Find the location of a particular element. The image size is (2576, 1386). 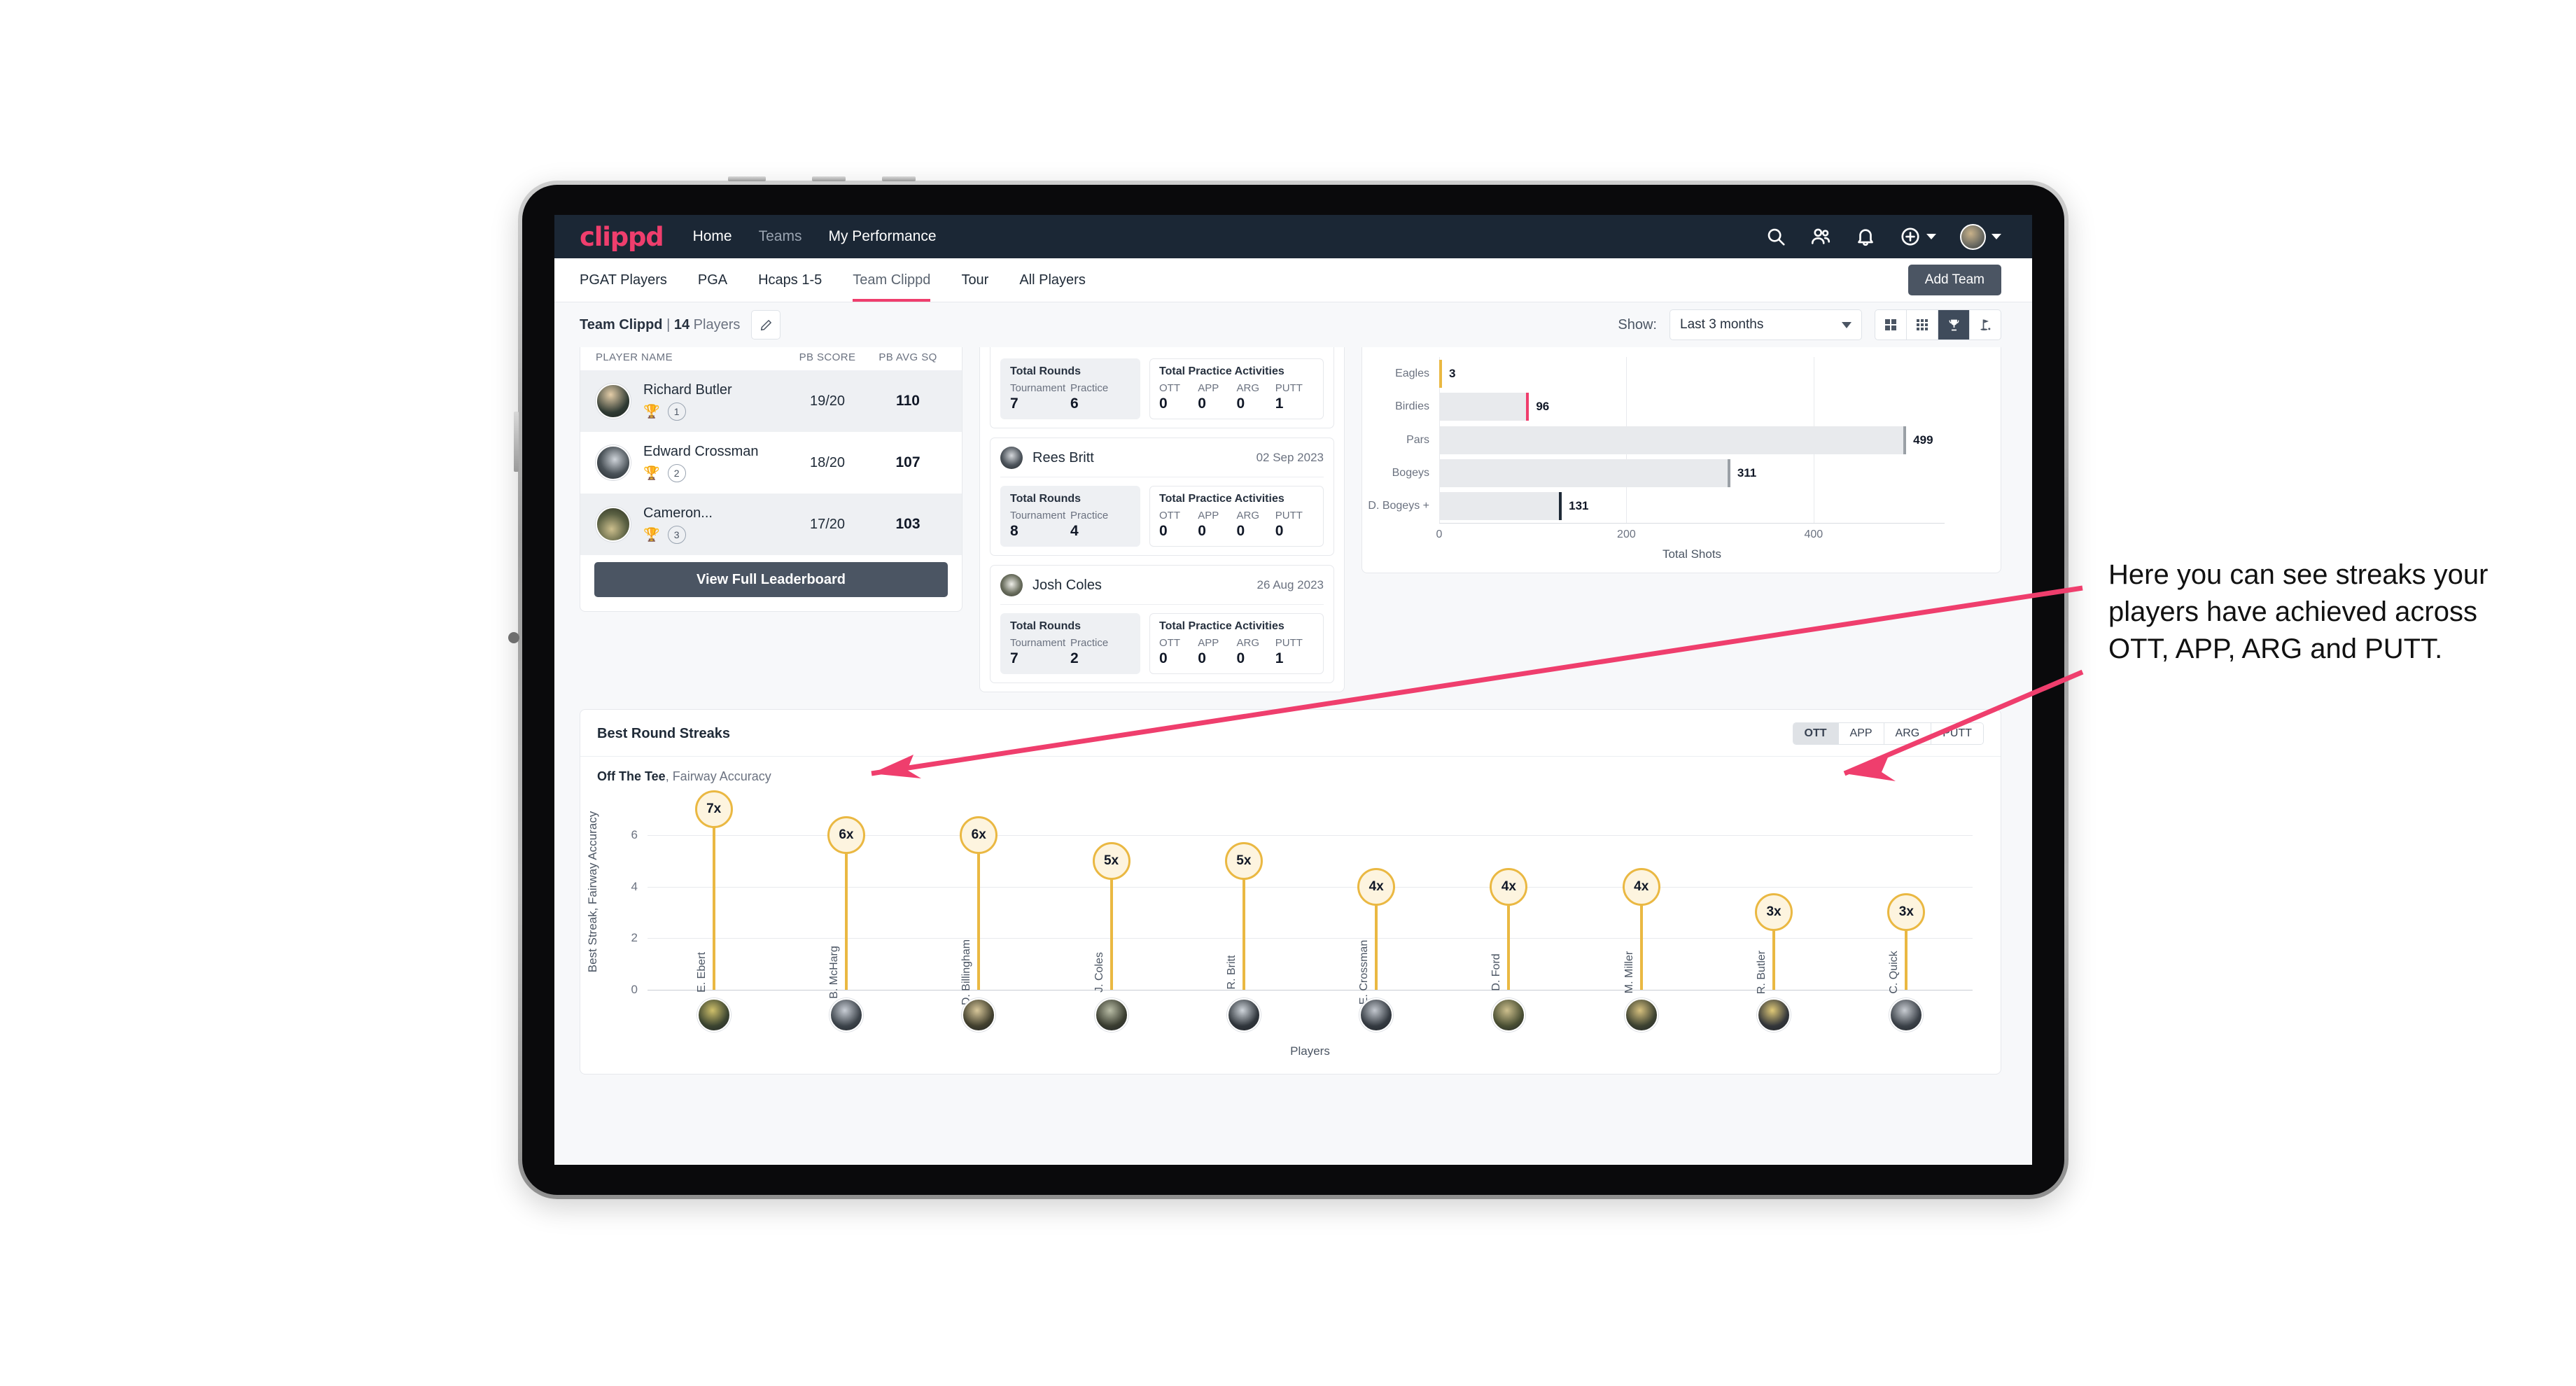

add-icon is located at coordinates (1910, 236).